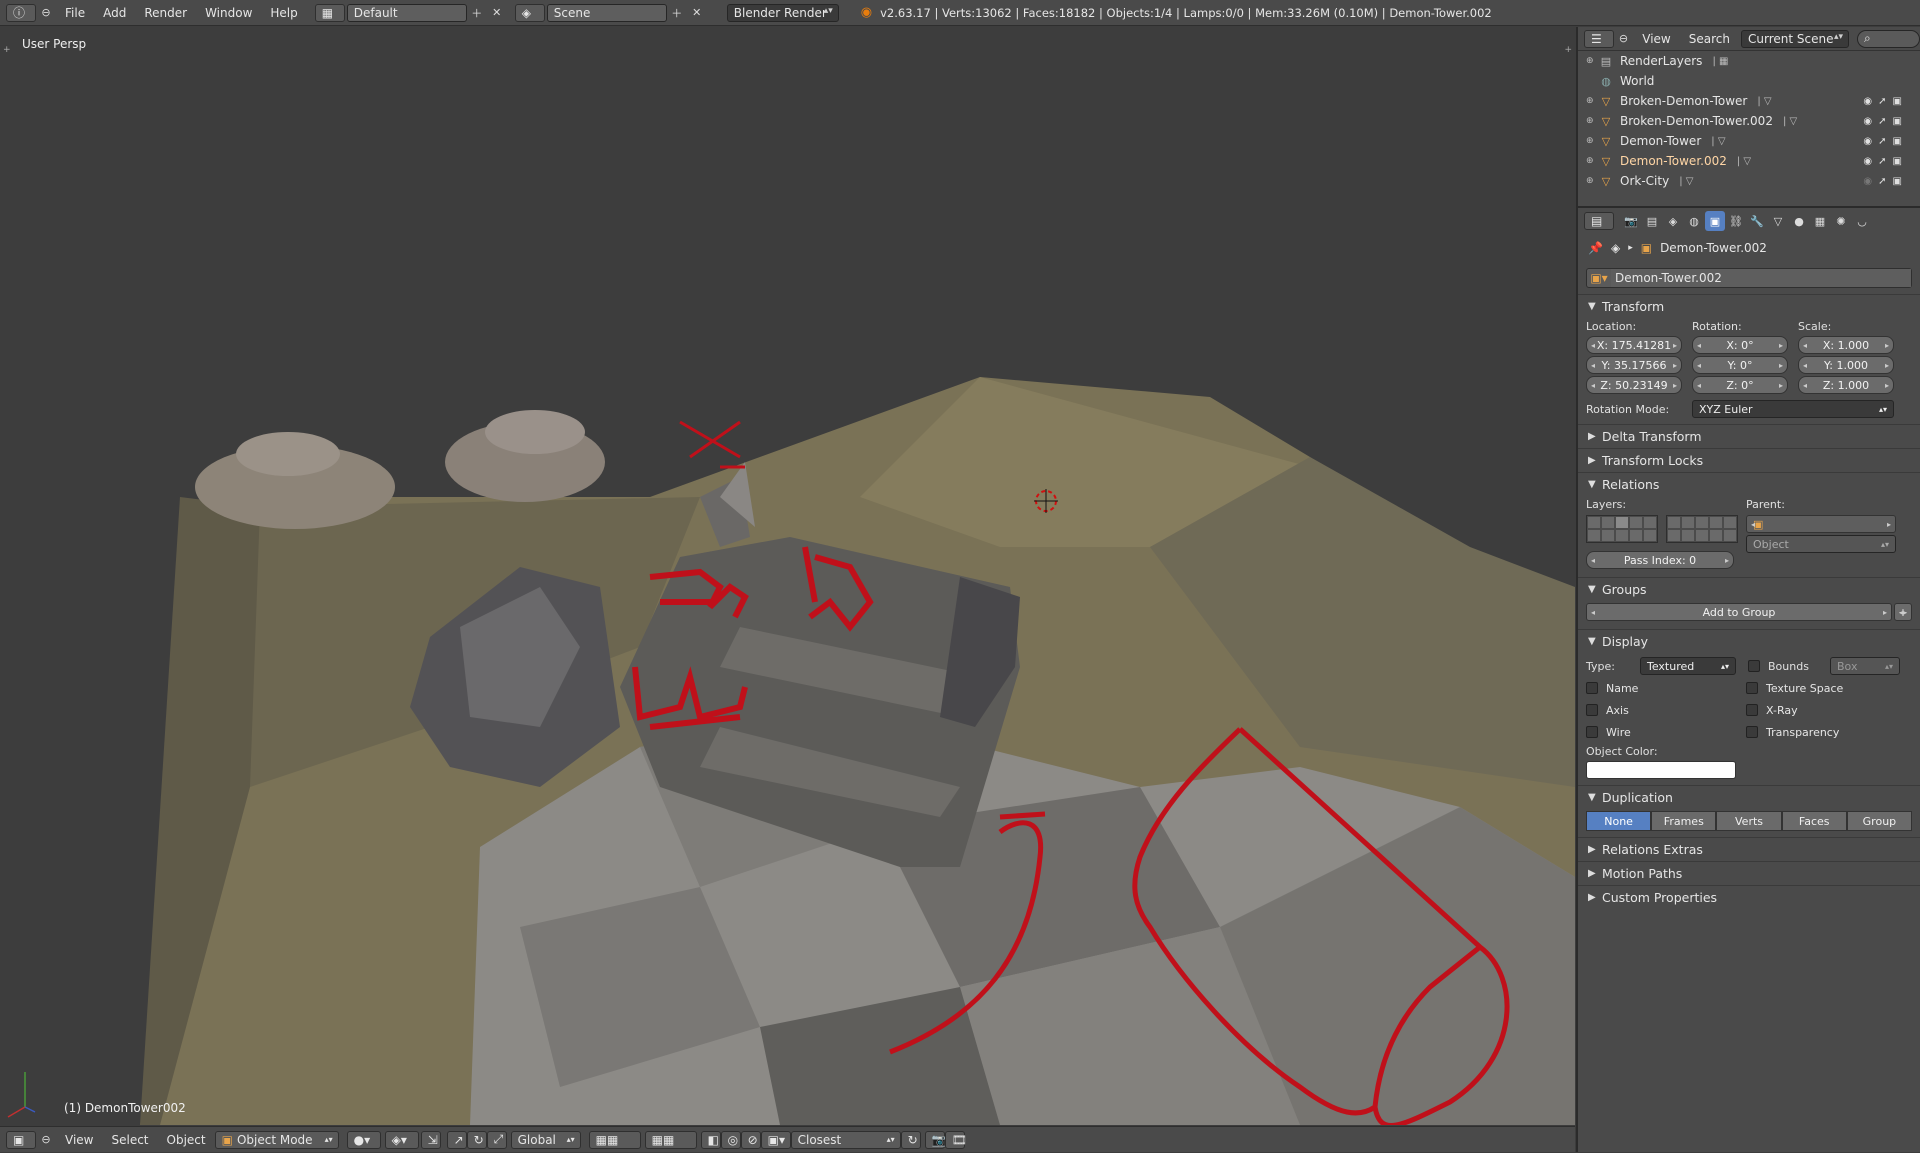 The height and width of the screenshot is (1153, 1920). I want to click on particles-tab-icon: ✺, so click(1841, 221).